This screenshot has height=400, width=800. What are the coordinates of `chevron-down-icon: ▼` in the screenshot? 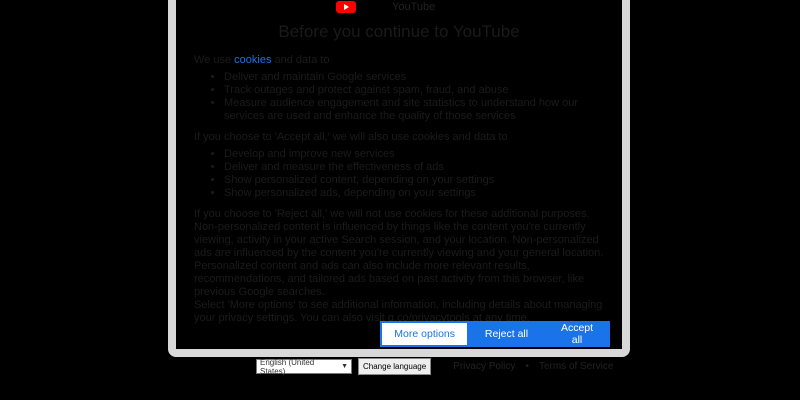 It's located at (344, 366).